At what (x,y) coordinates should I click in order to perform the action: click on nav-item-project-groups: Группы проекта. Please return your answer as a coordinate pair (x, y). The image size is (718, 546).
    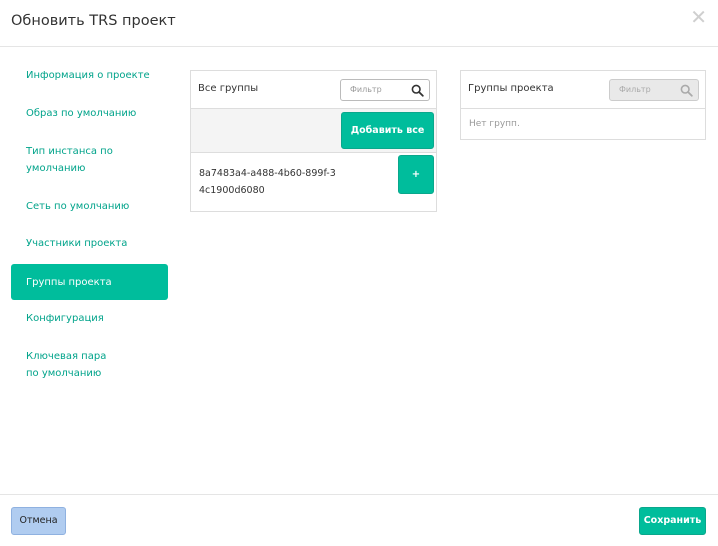
    Looking at the image, I should click on (89, 282).